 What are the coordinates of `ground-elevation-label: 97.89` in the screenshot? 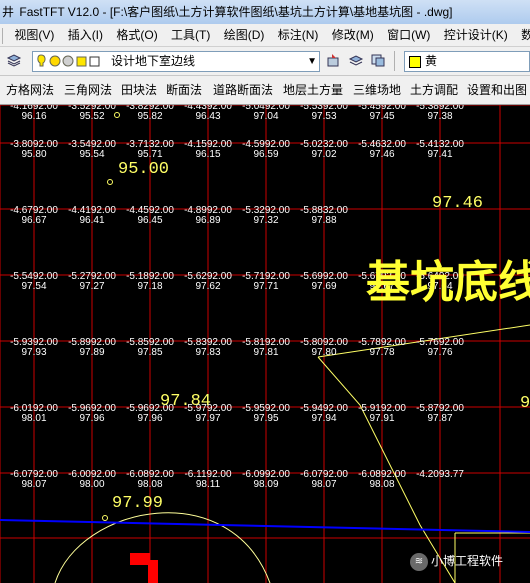 It's located at (91, 352).